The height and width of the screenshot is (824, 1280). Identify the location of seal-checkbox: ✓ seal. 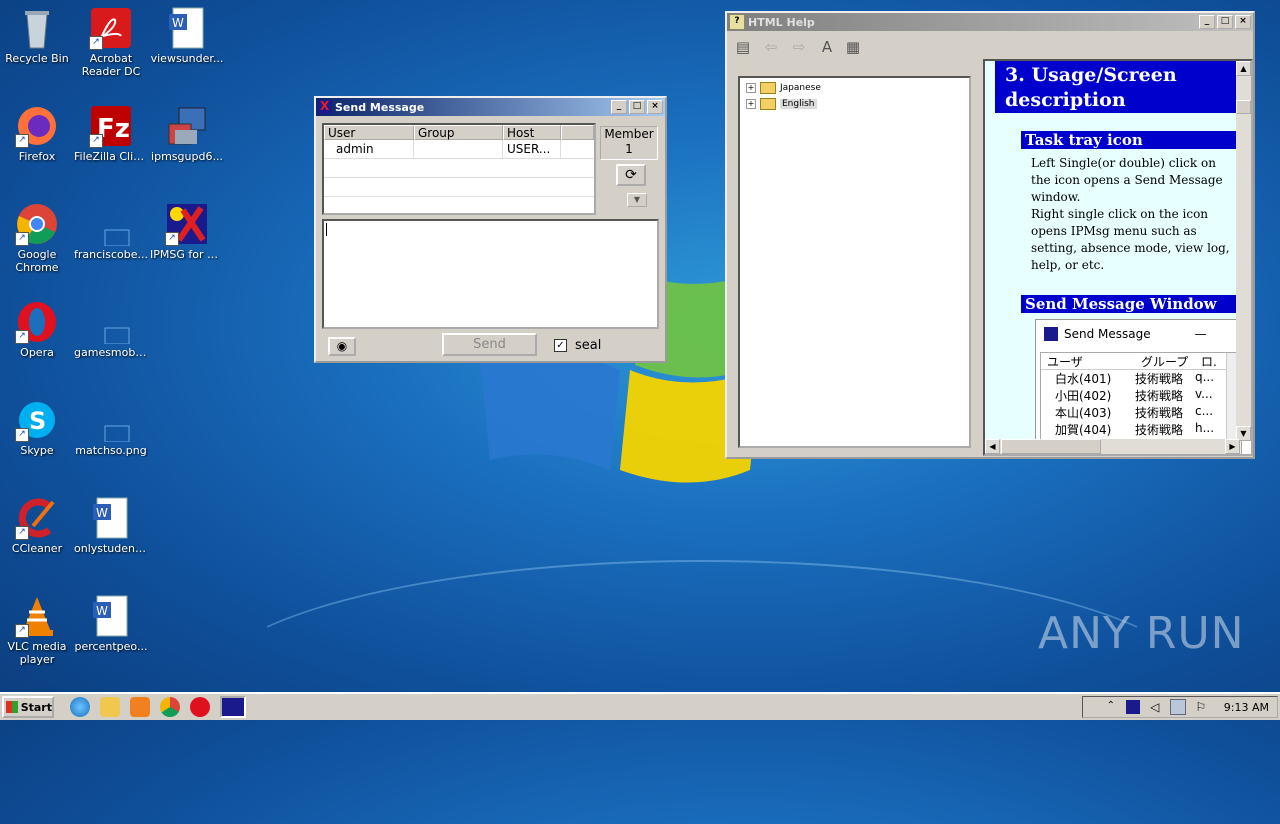
(577, 345).